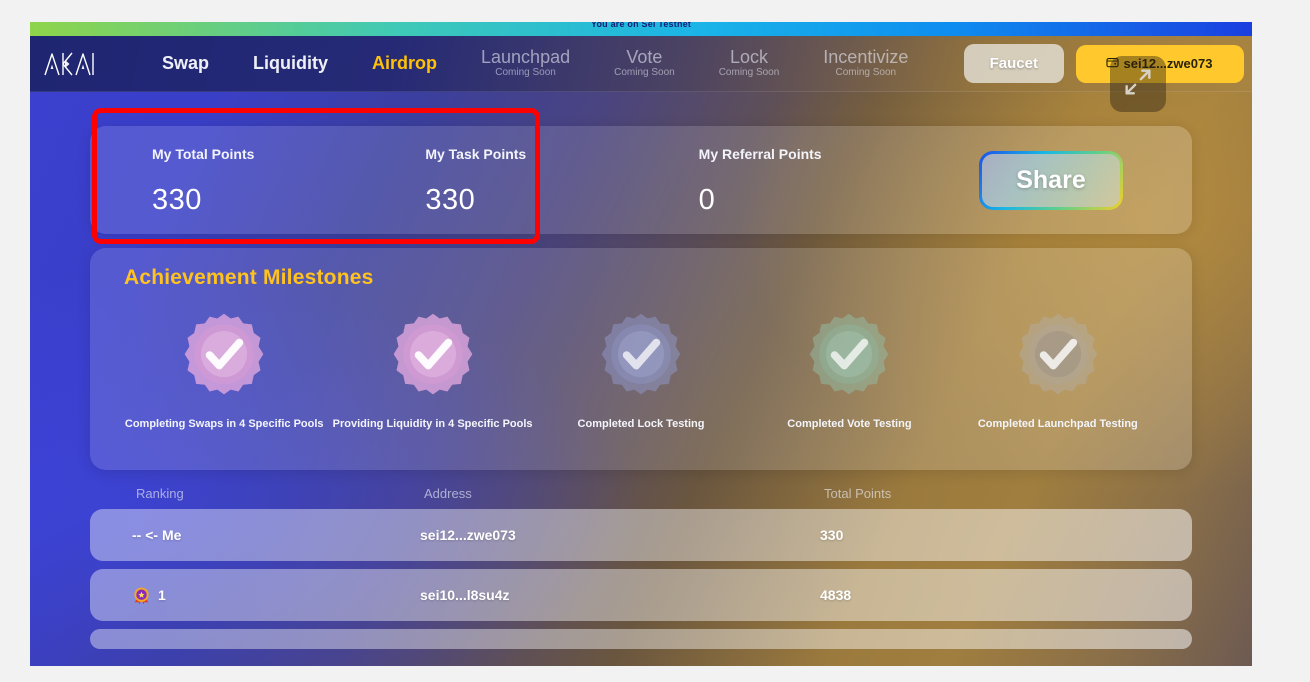  I want to click on milestone-vote-testing: Completed Vote Testing, so click(849, 369).